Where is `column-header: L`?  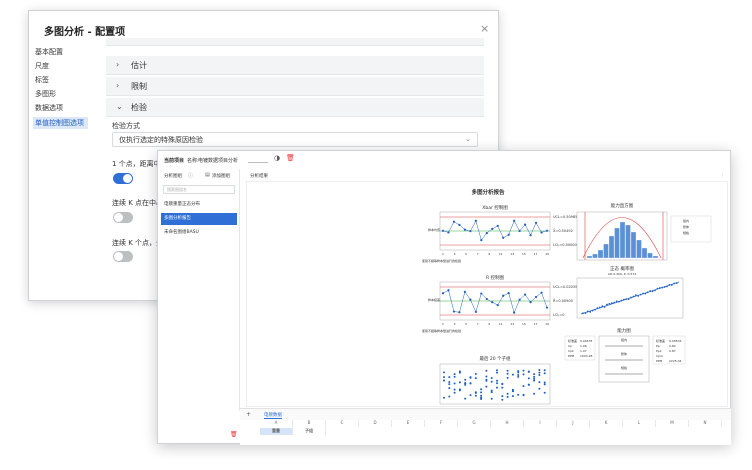 column-header: L is located at coordinates (639, 423).